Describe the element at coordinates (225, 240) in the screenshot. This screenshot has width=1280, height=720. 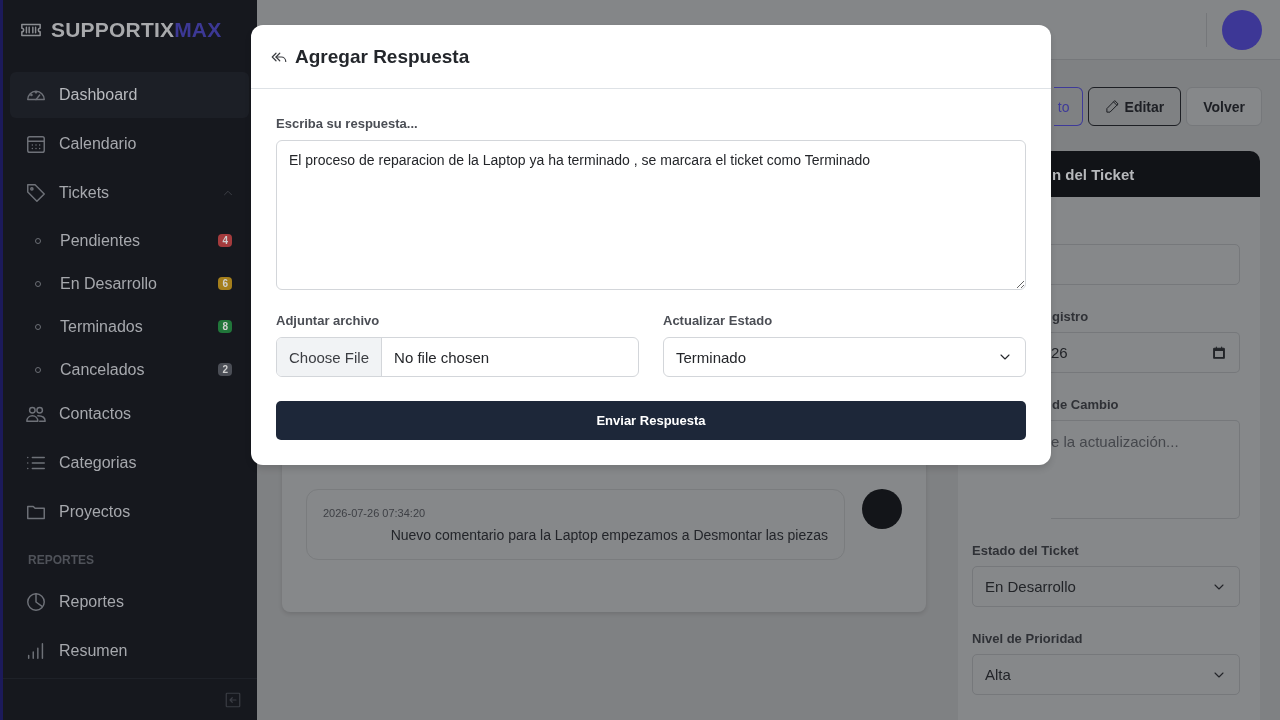
I see `count-badge: 4` at that location.